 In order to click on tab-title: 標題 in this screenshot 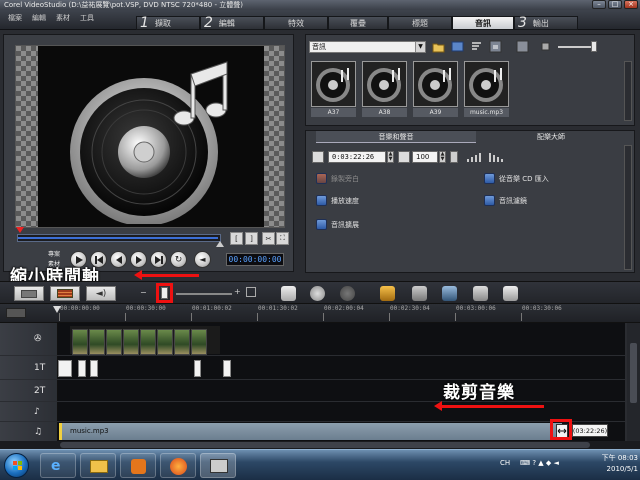, I will do `click(420, 23)`.